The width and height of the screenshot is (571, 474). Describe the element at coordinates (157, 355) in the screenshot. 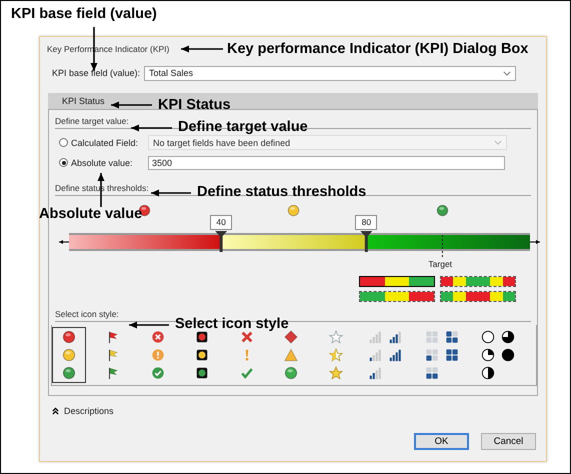

I see `exclamation-circle-icon` at that location.